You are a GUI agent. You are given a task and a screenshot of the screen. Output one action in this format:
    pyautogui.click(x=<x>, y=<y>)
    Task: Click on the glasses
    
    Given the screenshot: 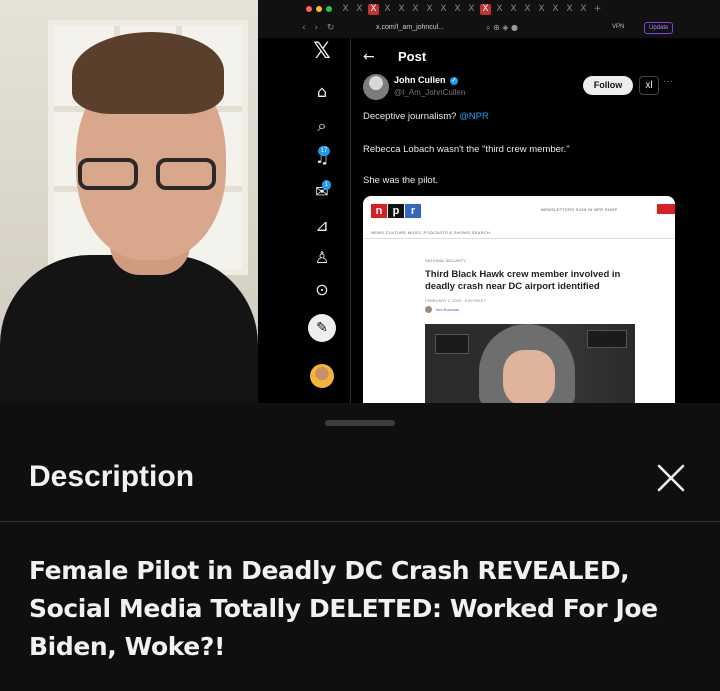 What is the action you would take?
    pyautogui.click(x=149, y=175)
    